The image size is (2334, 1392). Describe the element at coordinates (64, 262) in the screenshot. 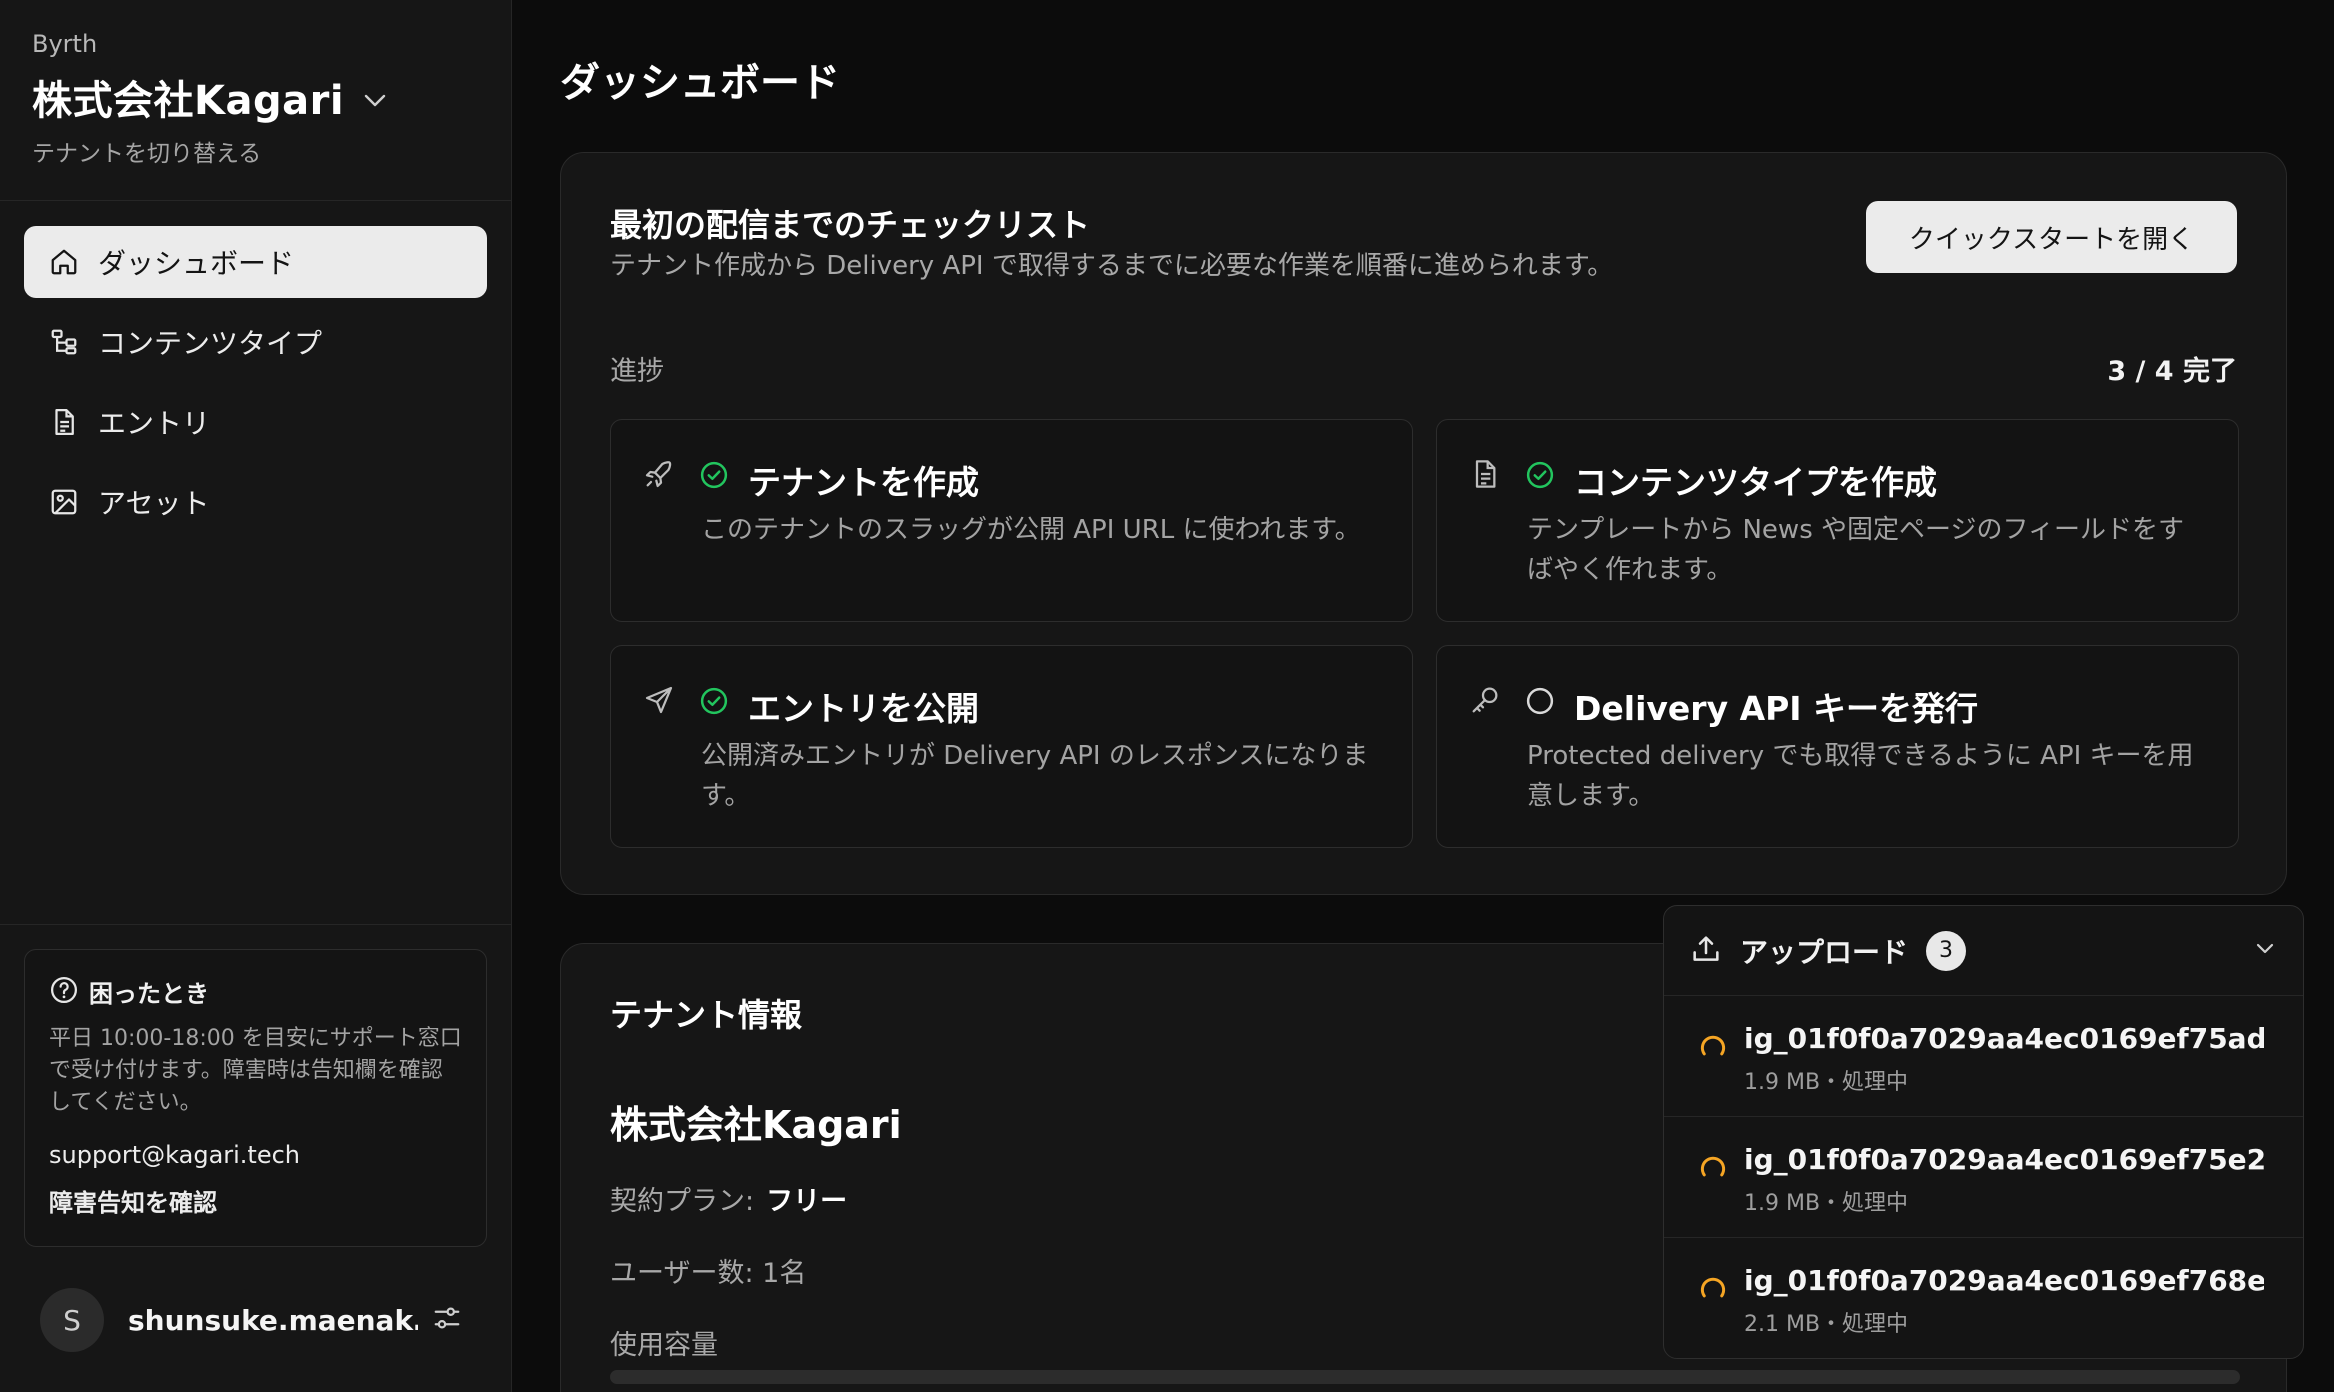

I see `home-icon` at that location.